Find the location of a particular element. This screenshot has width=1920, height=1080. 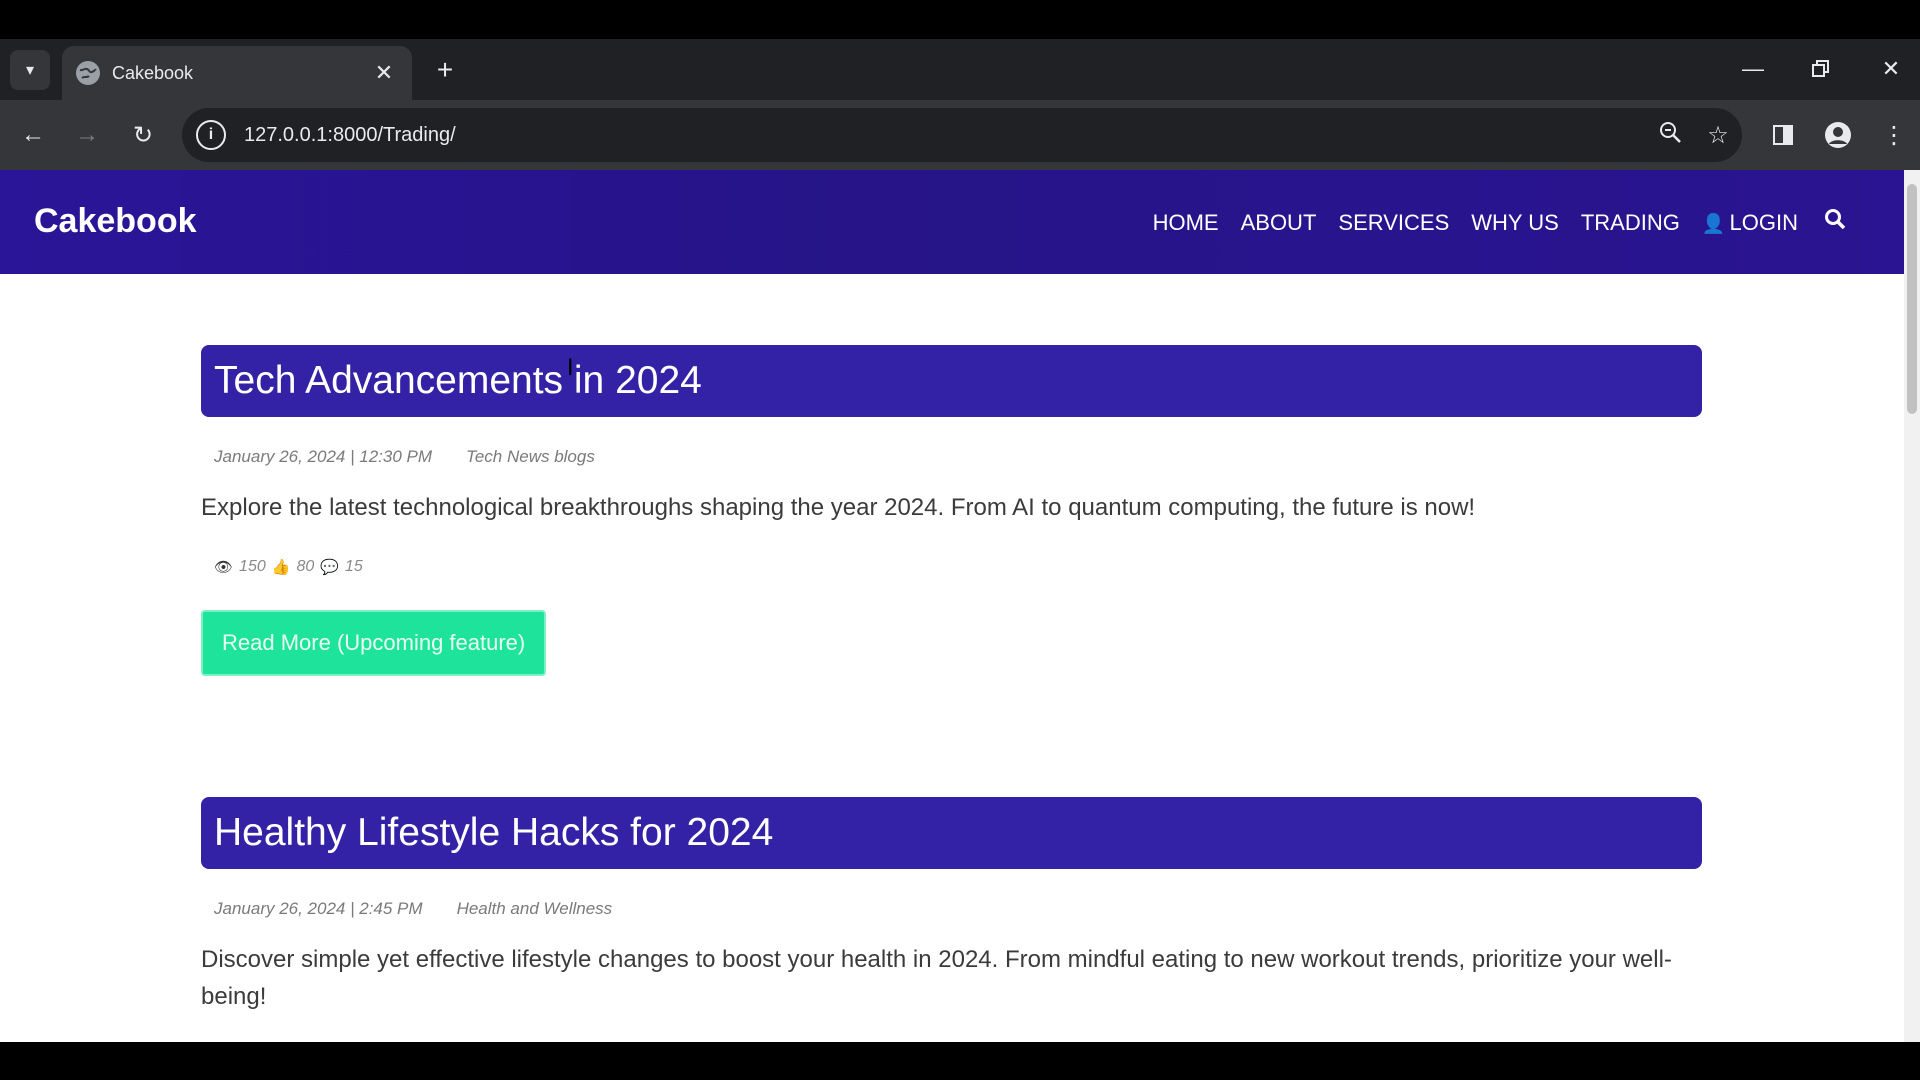

nav-services: SERVICES is located at coordinates (1393, 223).